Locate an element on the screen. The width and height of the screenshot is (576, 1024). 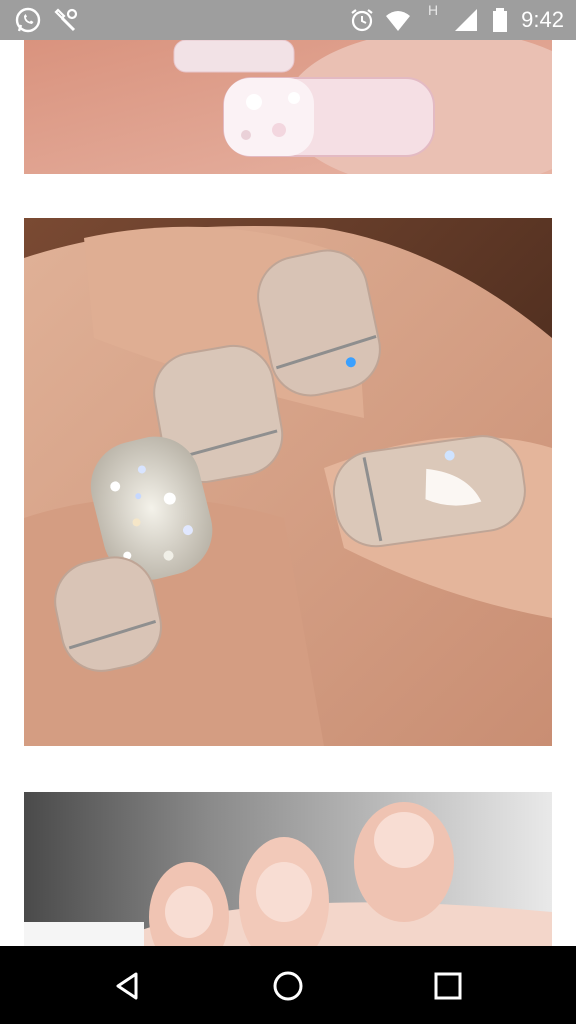
clock-time: 9:42 is located at coordinates (542, 19).